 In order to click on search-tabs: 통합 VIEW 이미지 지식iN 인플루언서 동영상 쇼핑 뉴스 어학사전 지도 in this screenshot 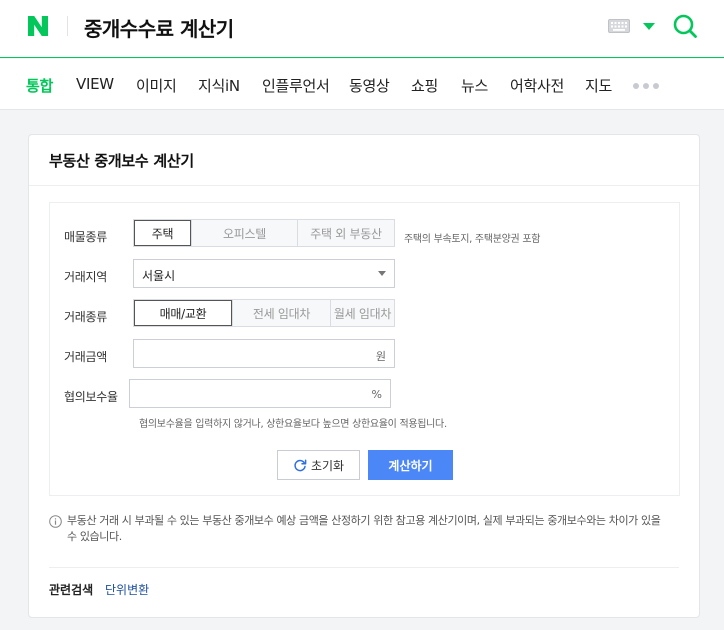, I will do `click(362, 84)`.